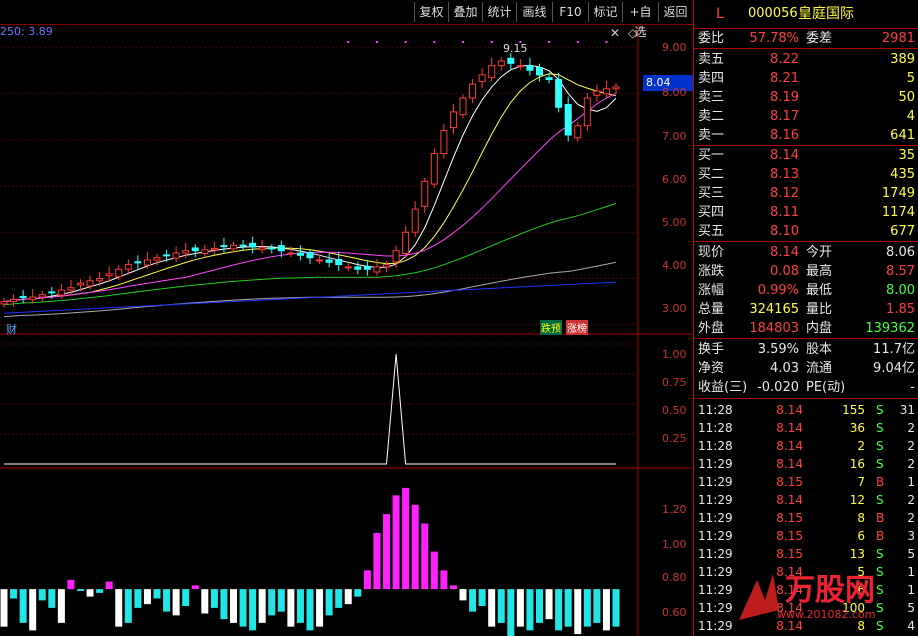  I want to click on y-tick: 6.00, so click(674, 179).